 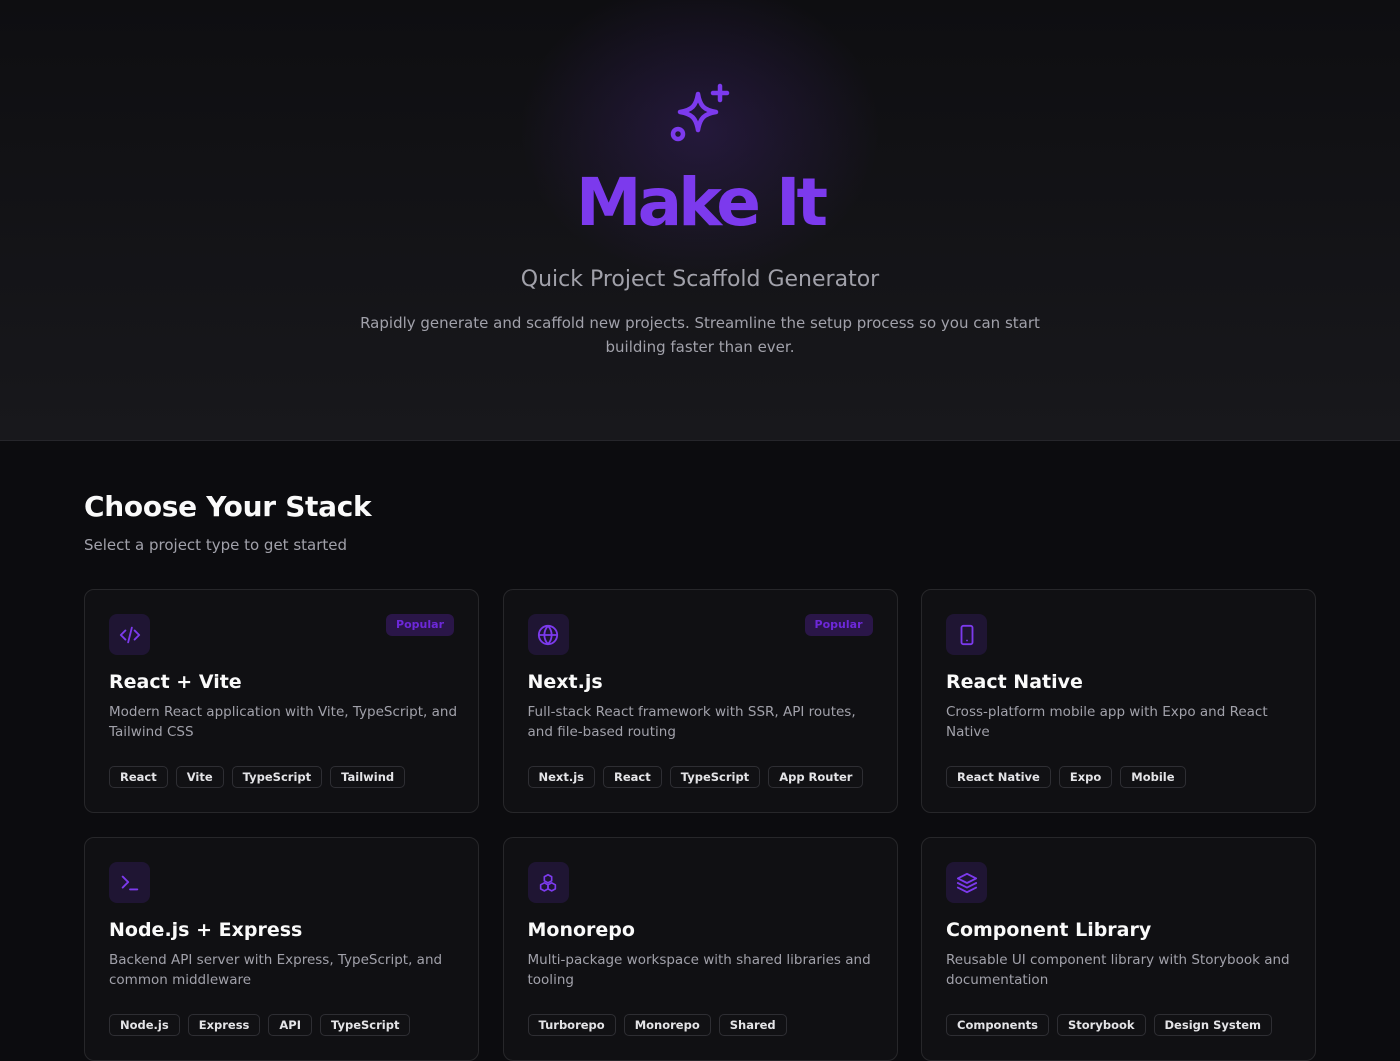 What do you see at coordinates (997, 1025) in the screenshot?
I see `tag: Components` at bounding box center [997, 1025].